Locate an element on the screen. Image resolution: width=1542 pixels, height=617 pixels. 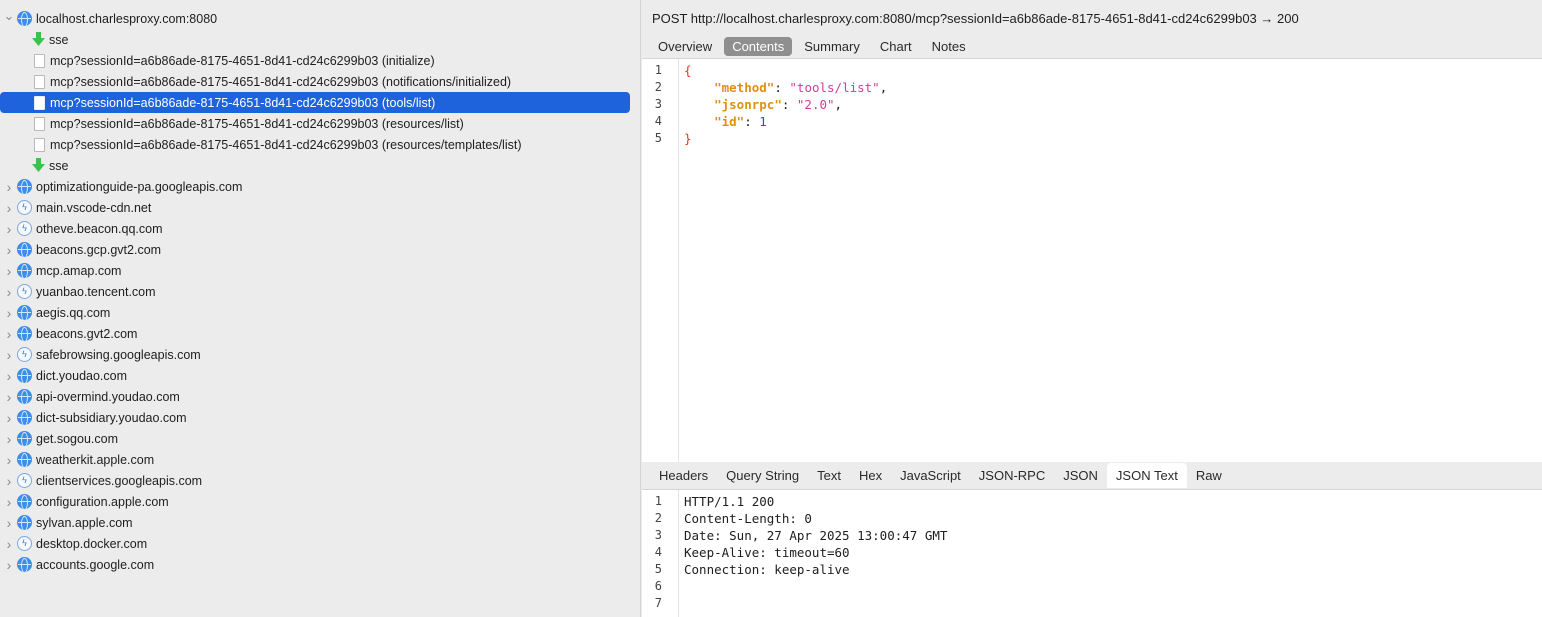
tree-host-item: › ϟ otheve.beacon.qq.com is located at coordinates (320, 228).